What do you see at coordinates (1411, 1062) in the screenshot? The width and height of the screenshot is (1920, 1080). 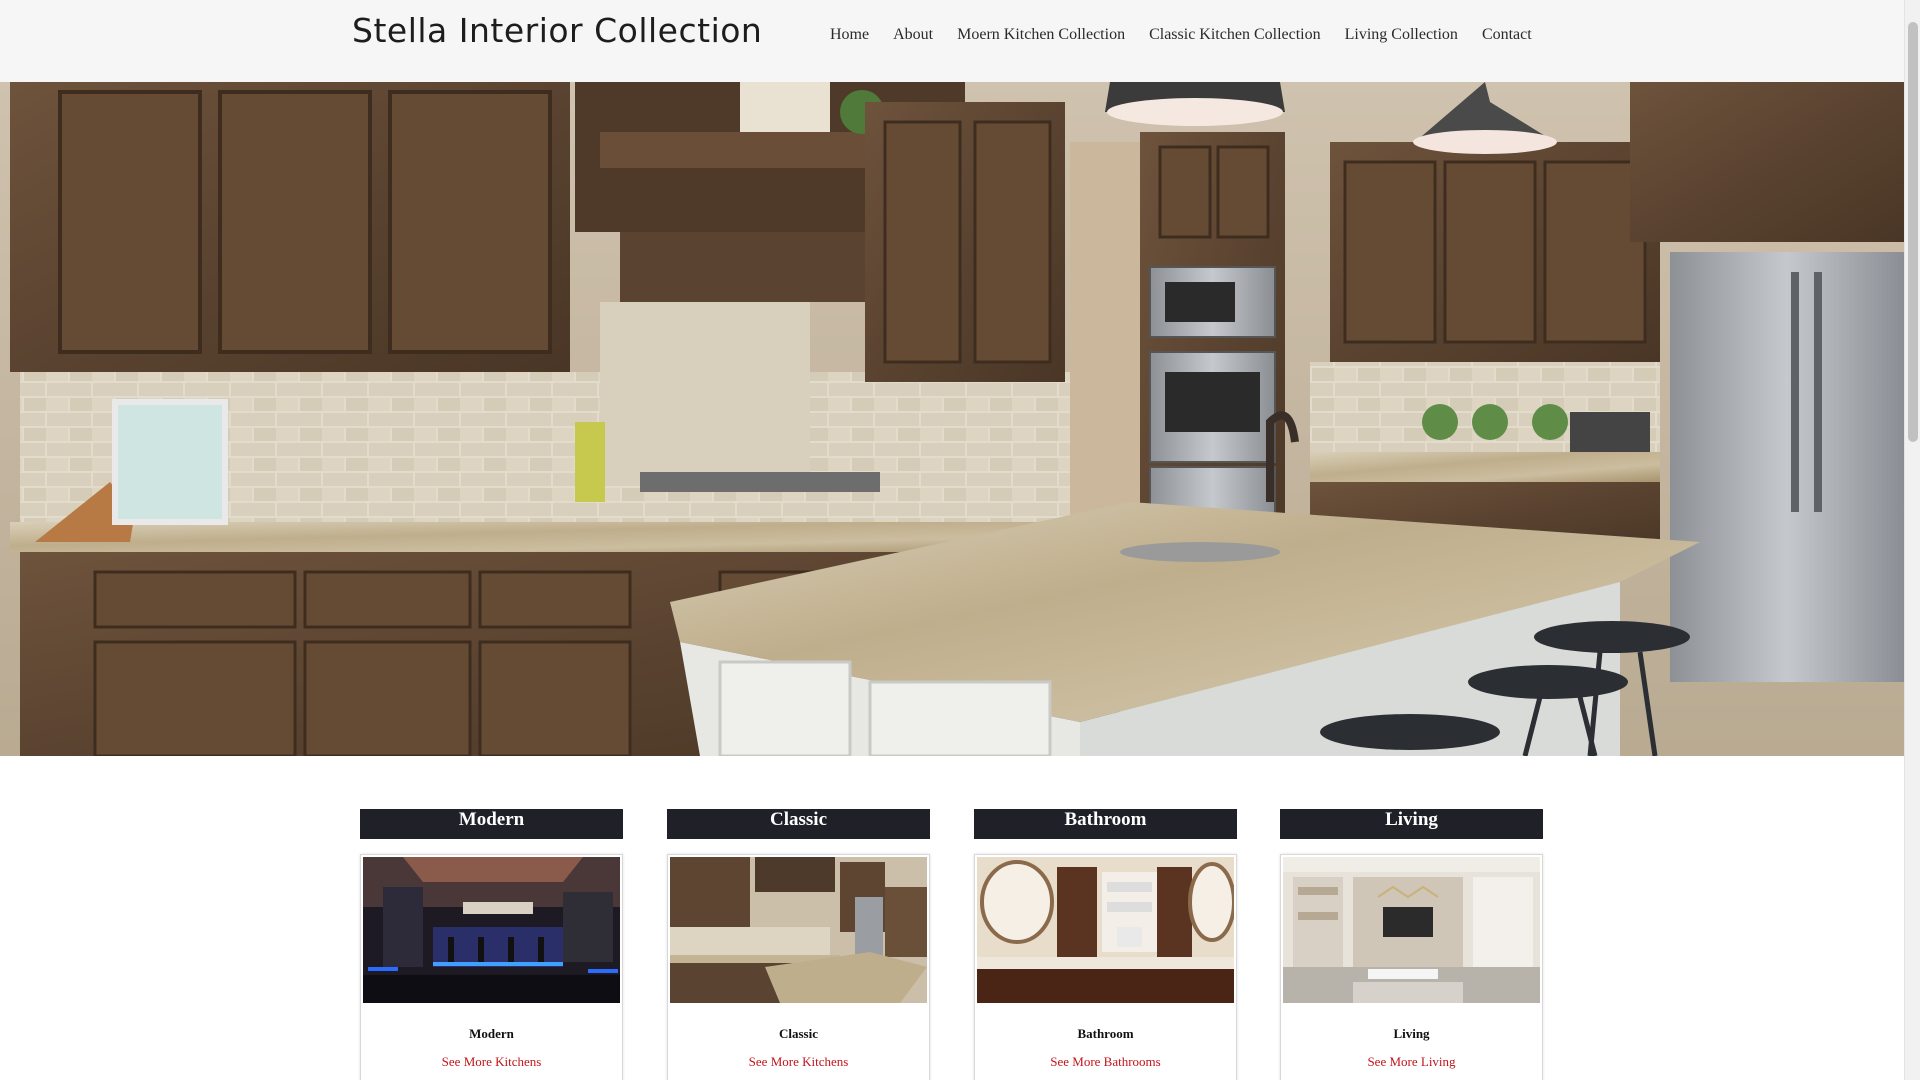 I see `see-more-link: See More Living` at bounding box center [1411, 1062].